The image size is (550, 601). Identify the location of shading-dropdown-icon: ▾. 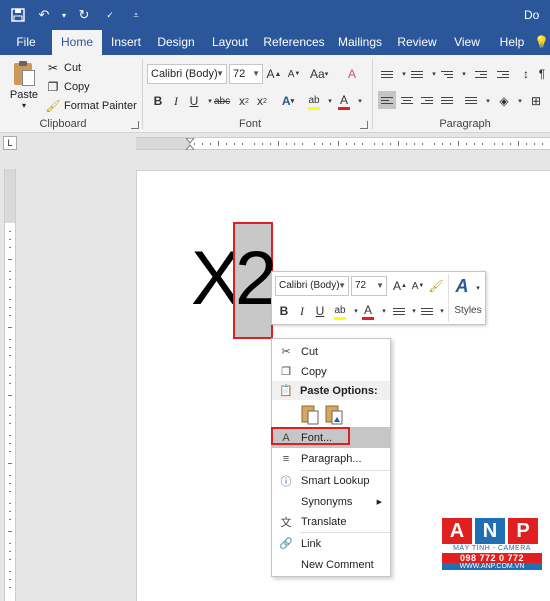
(520, 101).